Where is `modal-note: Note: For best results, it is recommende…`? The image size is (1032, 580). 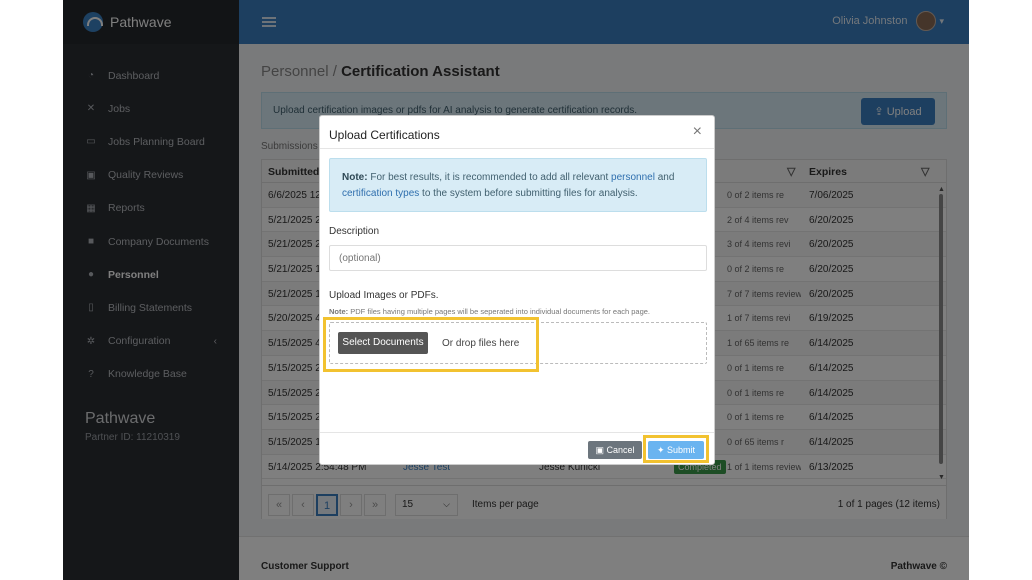 modal-note: Note: For best results, it is recommende… is located at coordinates (518, 185).